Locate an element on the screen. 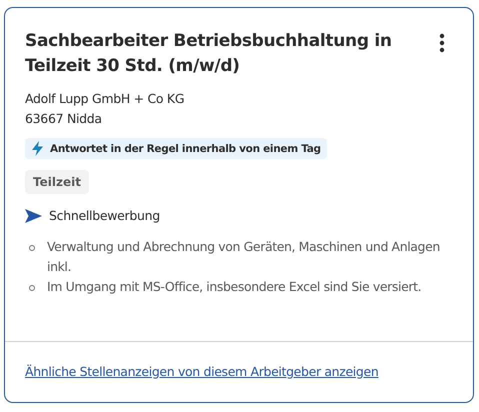  send-icon is located at coordinates (33, 215).